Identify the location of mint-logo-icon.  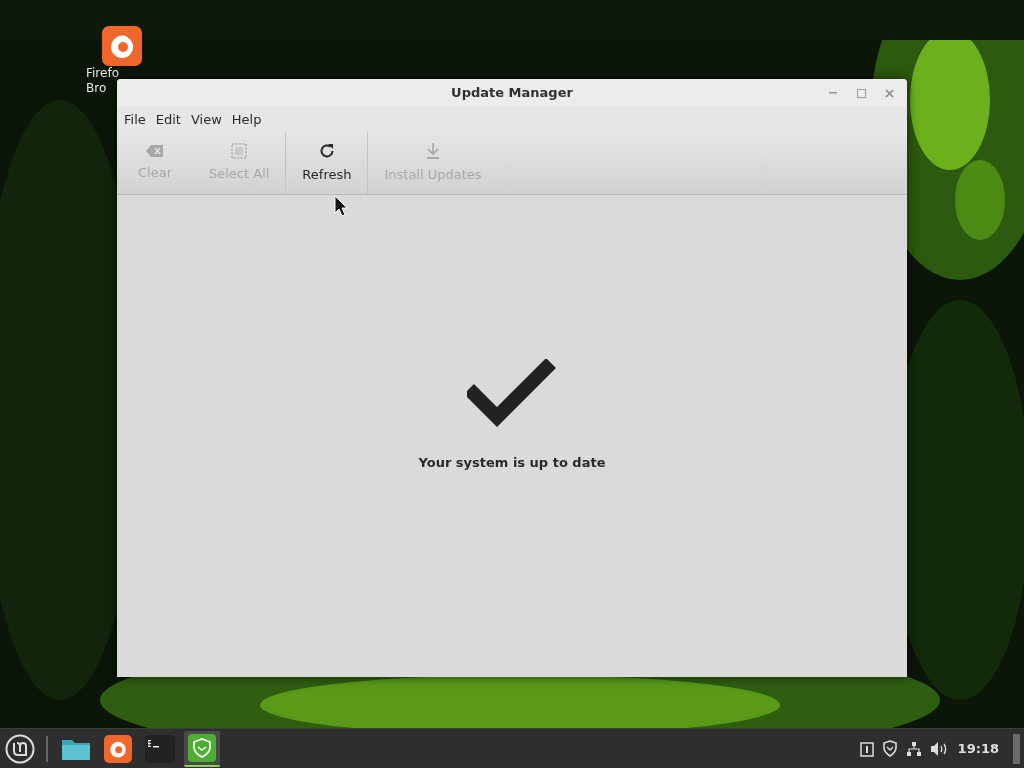
(20, 748).